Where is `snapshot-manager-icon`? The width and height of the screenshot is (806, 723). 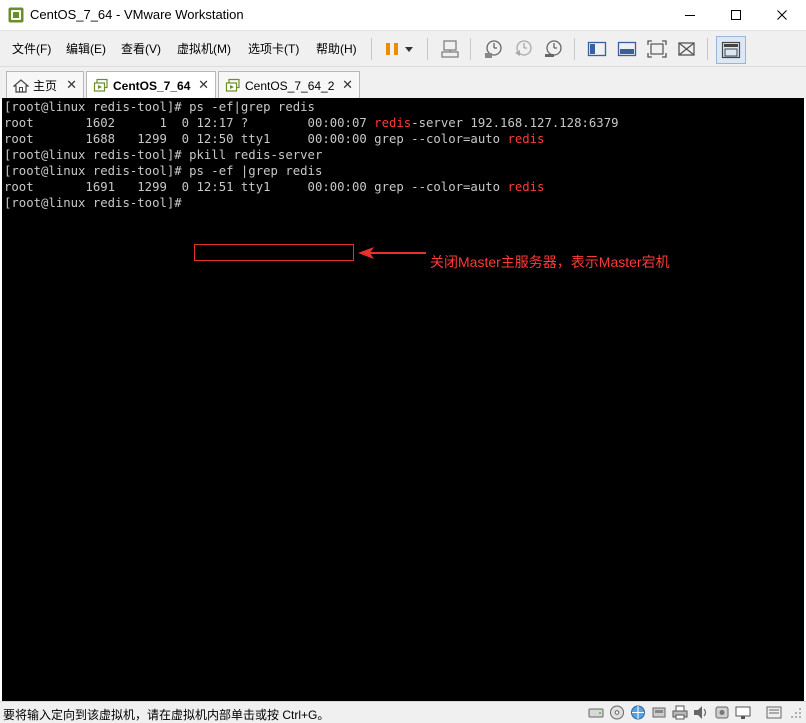
snapshot-manager-icon is located at coordinates (553, 48).